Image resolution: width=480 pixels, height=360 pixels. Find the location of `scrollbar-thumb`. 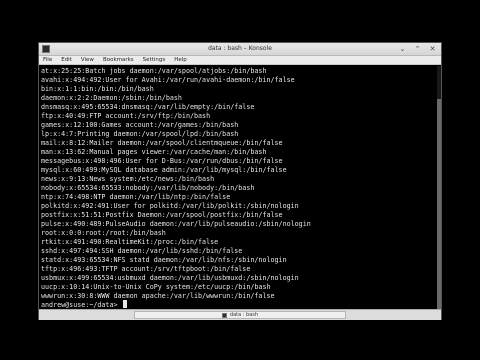

scrollbar-thumb is located at coordinates (439, 204).